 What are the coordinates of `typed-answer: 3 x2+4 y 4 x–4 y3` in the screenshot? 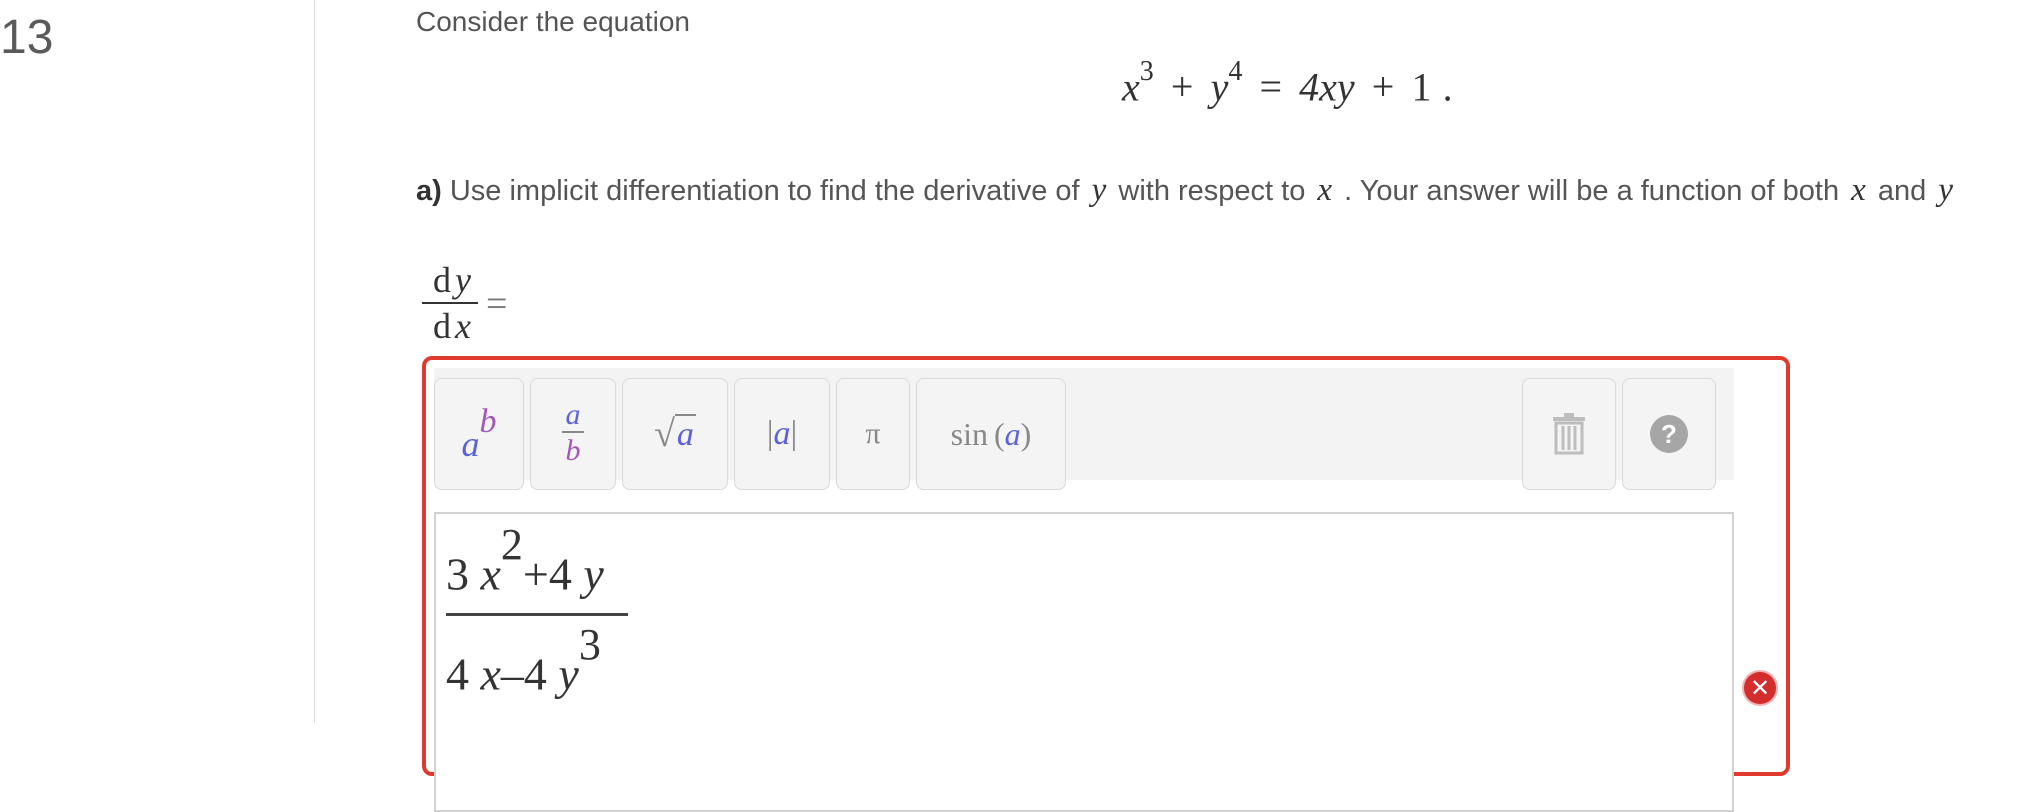 It's located at (537, 615).